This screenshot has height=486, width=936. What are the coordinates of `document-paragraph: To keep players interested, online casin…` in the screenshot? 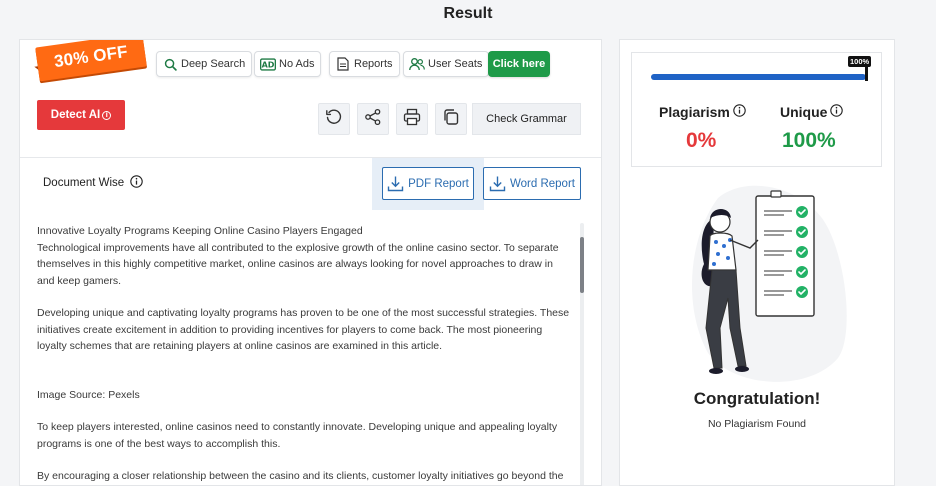 It's located at (297, 435).